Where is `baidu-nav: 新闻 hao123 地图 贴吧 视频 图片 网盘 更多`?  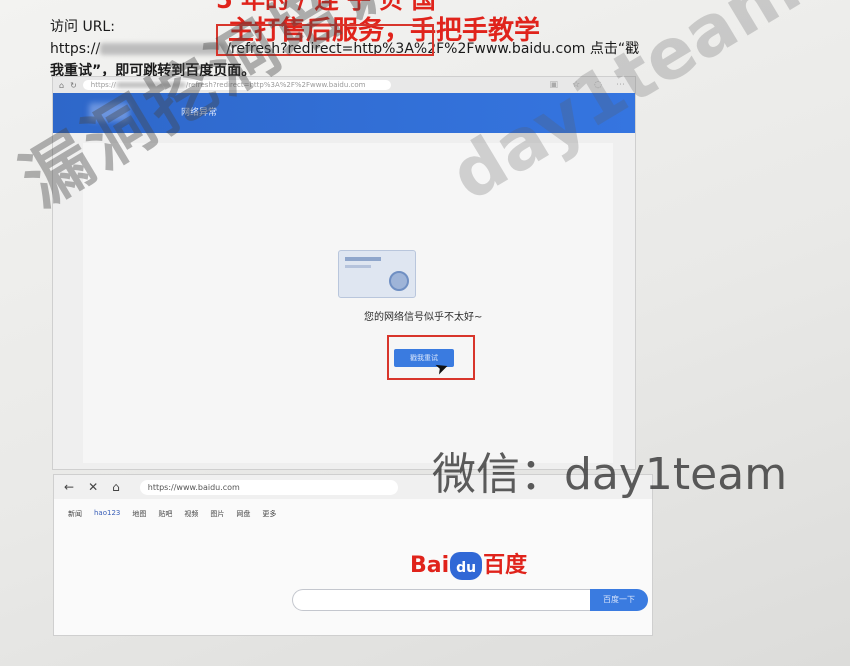
baidu-nav: 新闻 hao123 地图 贴吧 视频 图片 网盘 更多 is located at coordinates (172, 514).